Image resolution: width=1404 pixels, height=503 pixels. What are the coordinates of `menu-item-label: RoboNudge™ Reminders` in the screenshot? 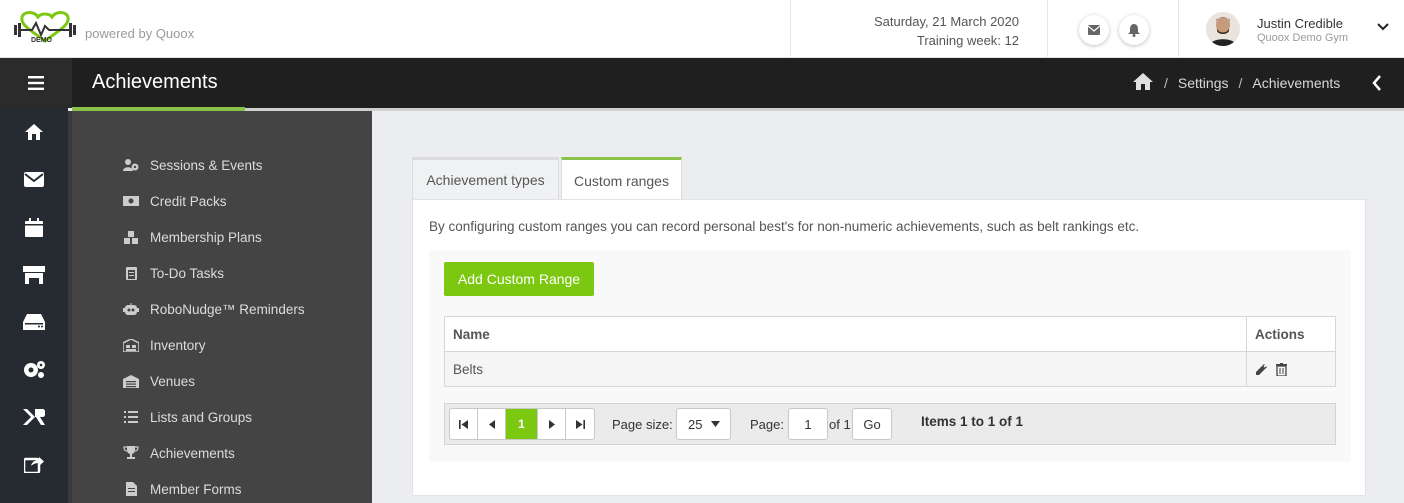 It's located at (227, 309).